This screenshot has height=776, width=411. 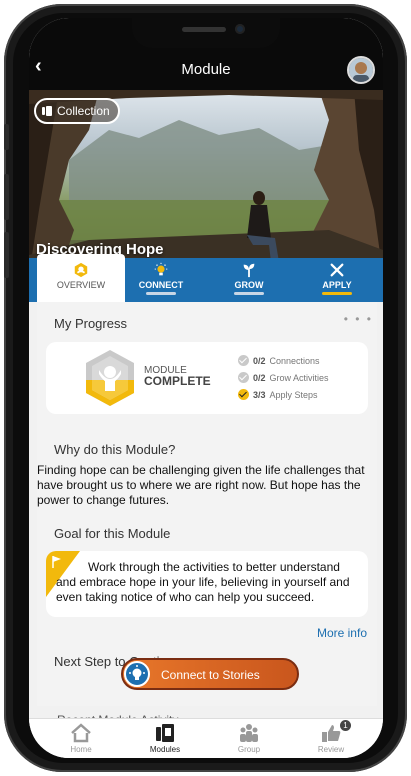 What do you see at coordinates (110, 378) in the screenshot?
I see `module-complete-badge-icon` at bounding box center [110, 378].